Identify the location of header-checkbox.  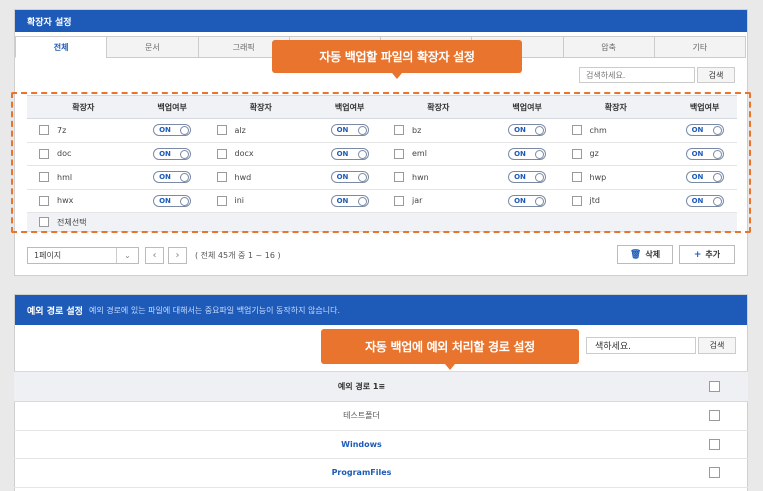
(714, 386).